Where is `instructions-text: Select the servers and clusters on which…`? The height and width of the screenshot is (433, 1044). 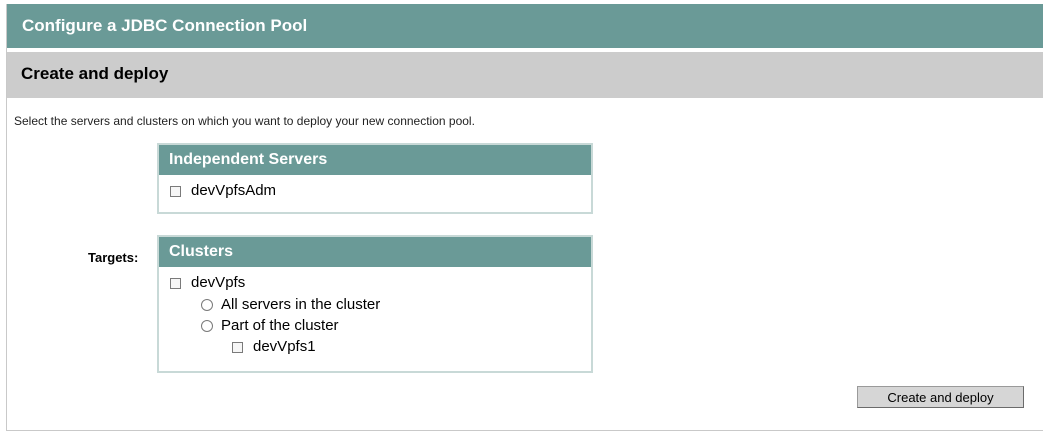
instructions-text: Select the servers and clusters on which… is located at coordinates (244, 121).